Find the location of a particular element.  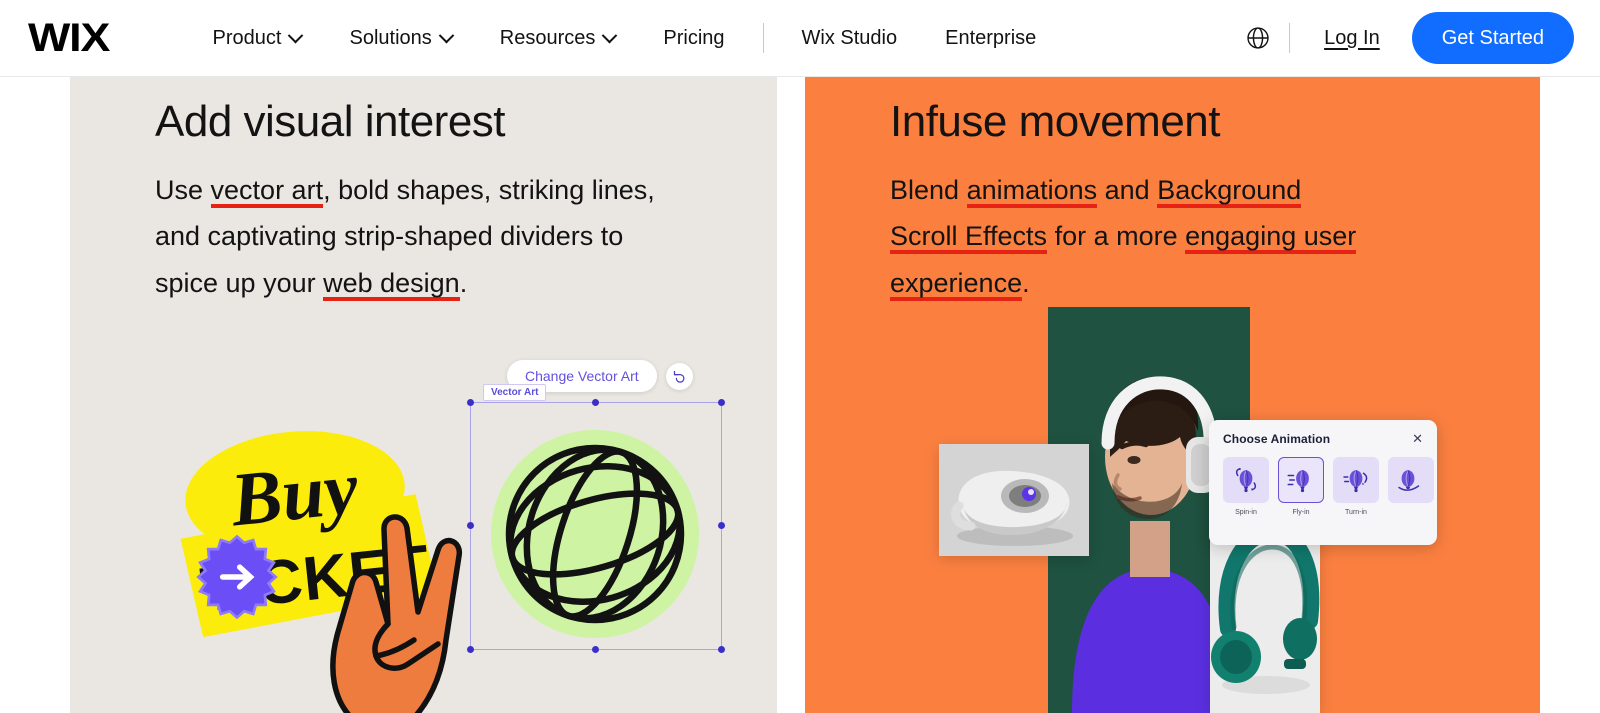

wix-logo: WIX is located at coordinates (69, 38).